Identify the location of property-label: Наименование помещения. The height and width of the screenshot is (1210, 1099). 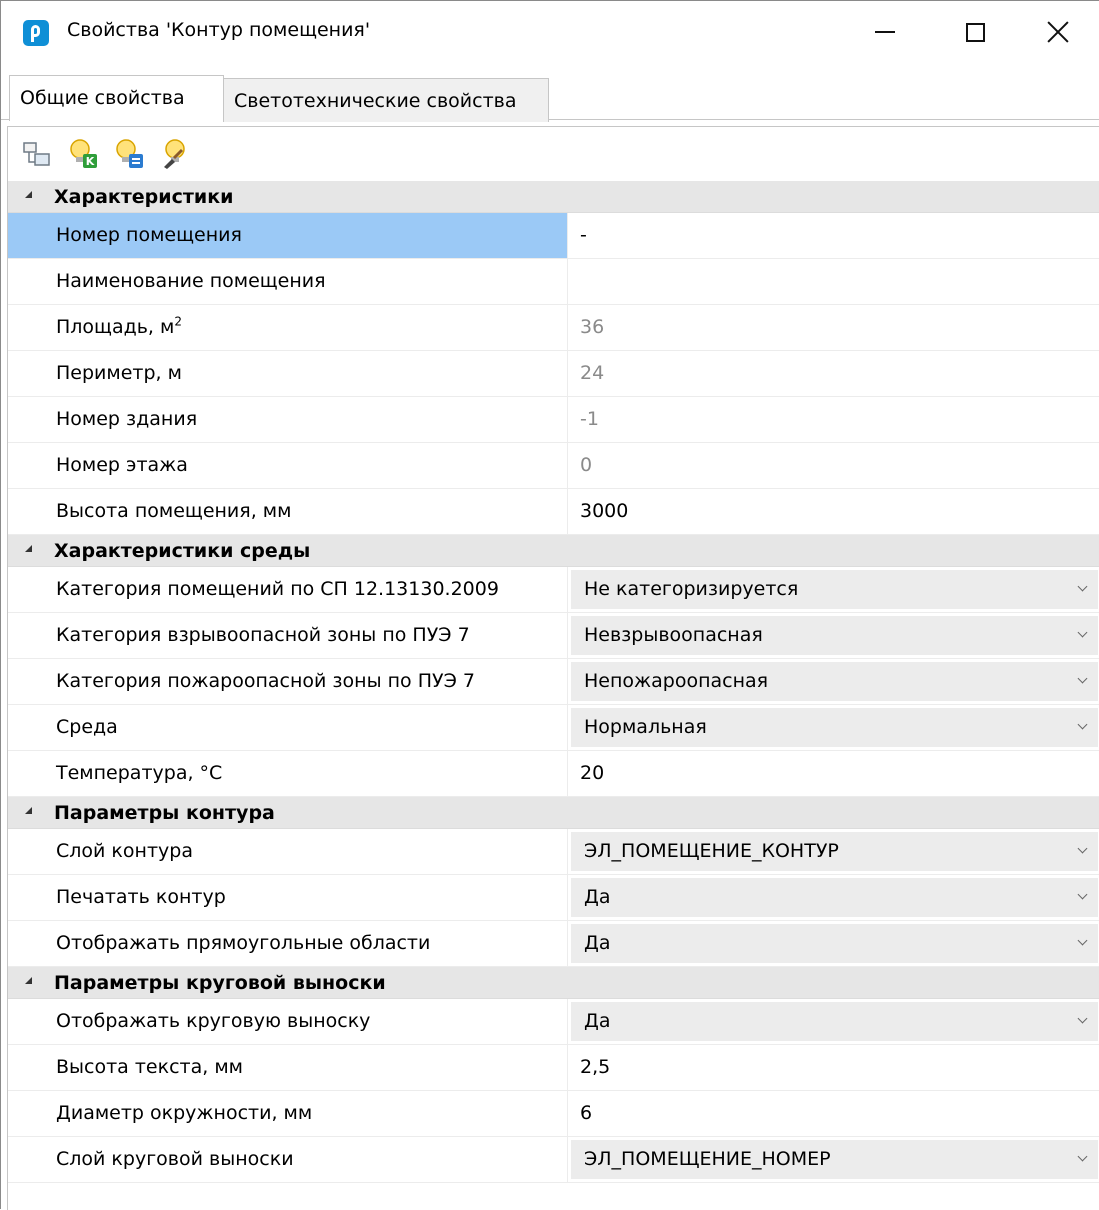
(288, 281).